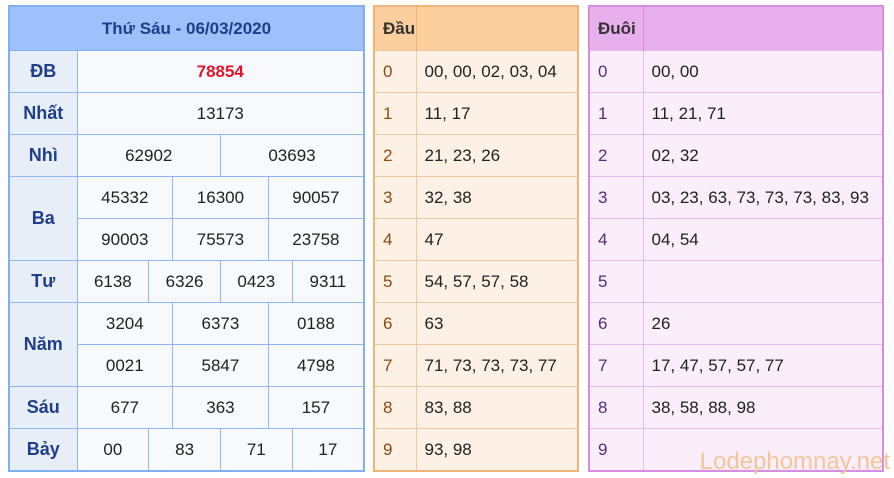 Image resolution: width=894 pixels, height=478 pixels. I want to click on duoi-digit: 5, so click(616, 281).